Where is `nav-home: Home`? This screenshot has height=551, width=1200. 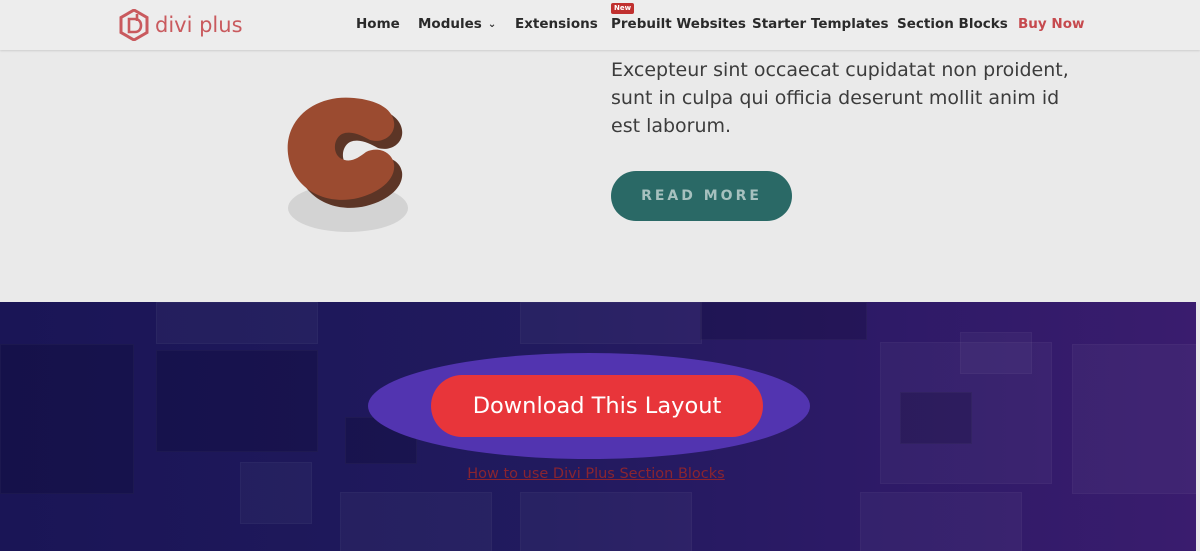 nav-home: Home is located at coordinates (378, 24).